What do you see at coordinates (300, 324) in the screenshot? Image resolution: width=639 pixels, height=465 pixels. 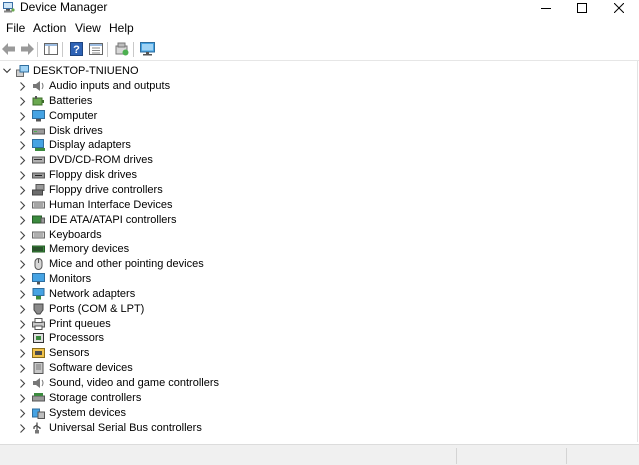 I see `tree-category-row: Print queues` at bounding box center [300, 324].